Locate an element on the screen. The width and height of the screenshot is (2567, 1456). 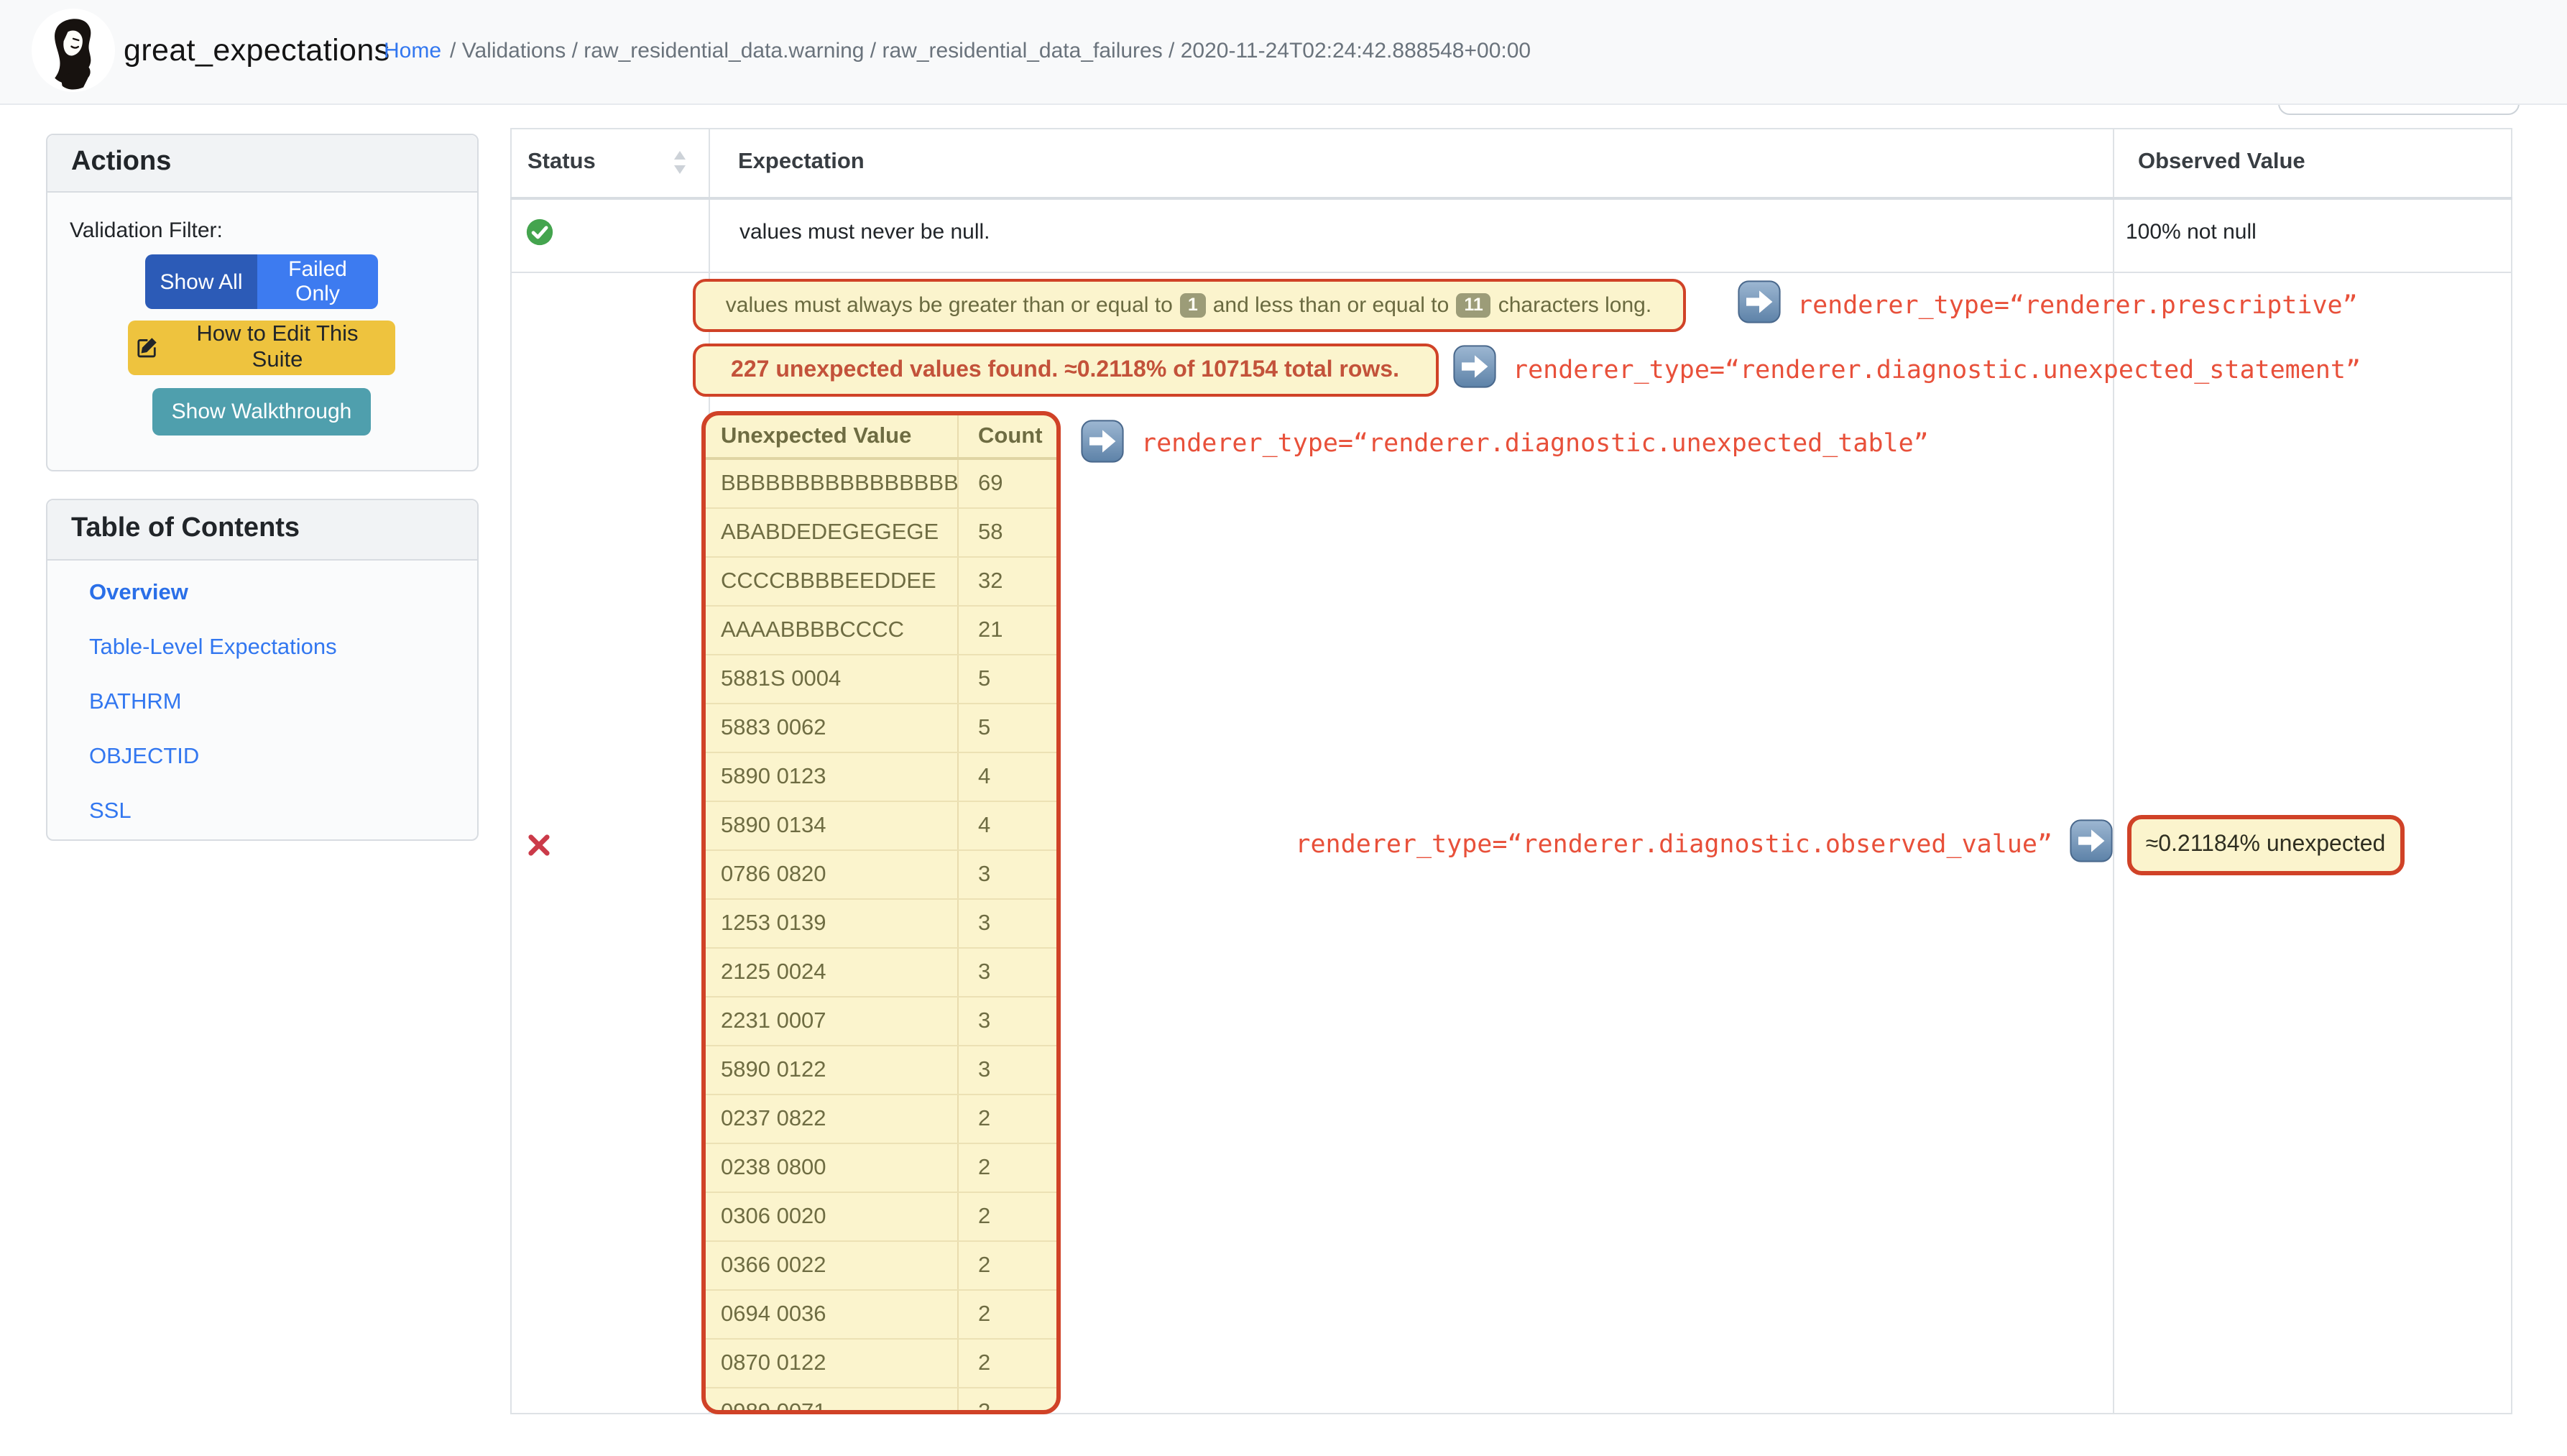
unexpected-value-cell: 1253 0139 is located at coordinates (774, 923).